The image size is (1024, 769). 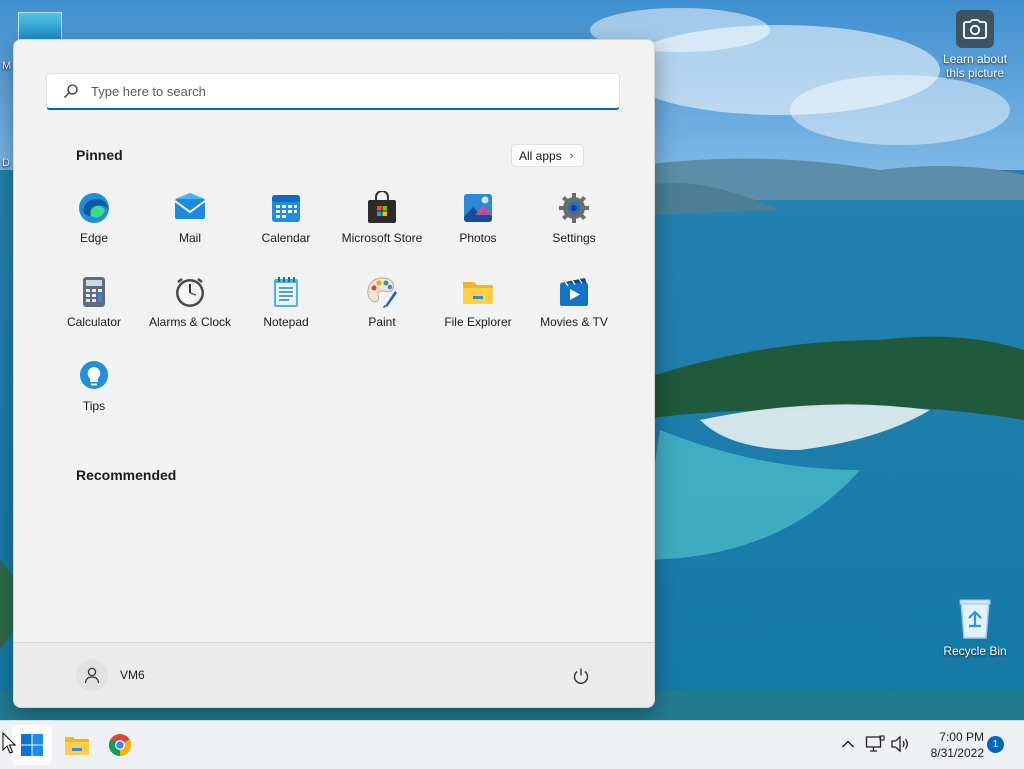 What do you see at coordinates (286, 292) in the screenshot?
I see `notepad-icon` at bounding box center [286, 292].